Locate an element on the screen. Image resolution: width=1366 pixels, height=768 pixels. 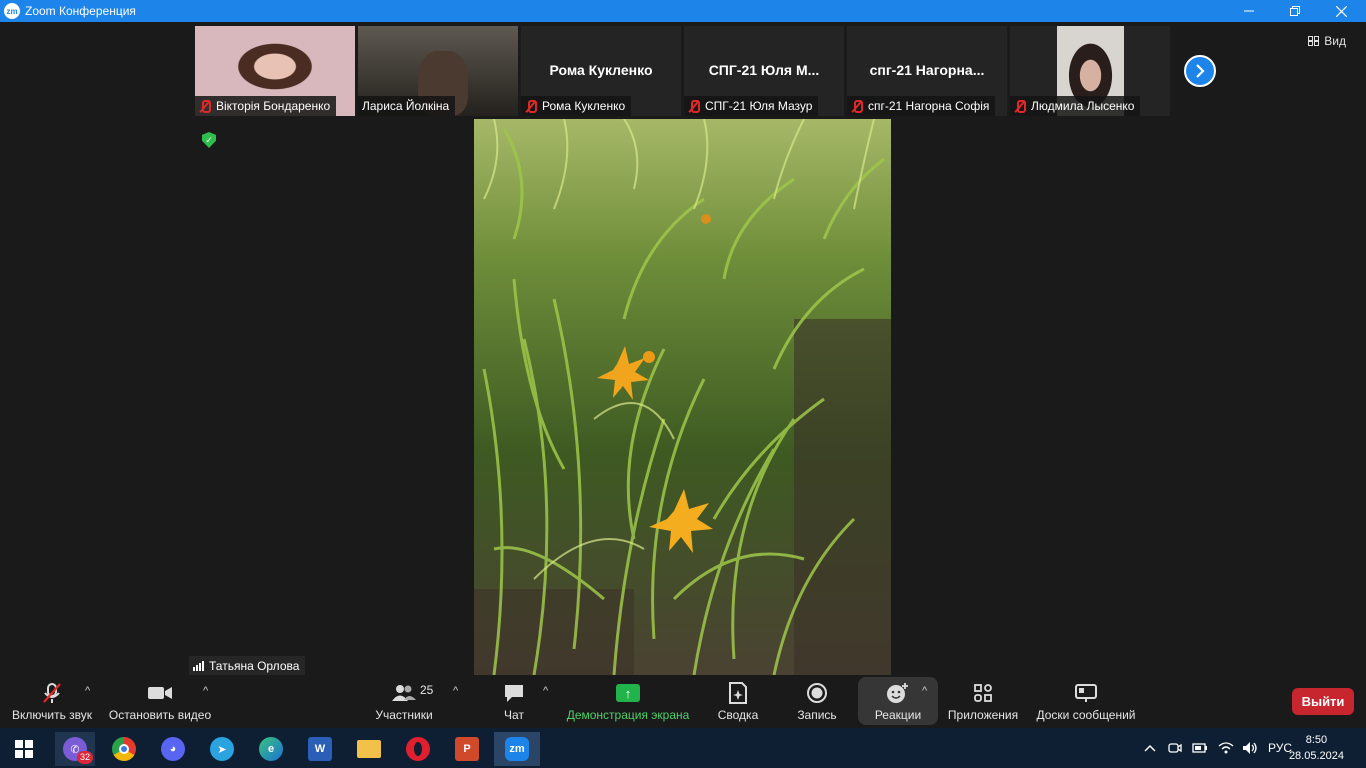
participant-name-label: Вікторія Бондаренко is located at coordinates (266, 106).